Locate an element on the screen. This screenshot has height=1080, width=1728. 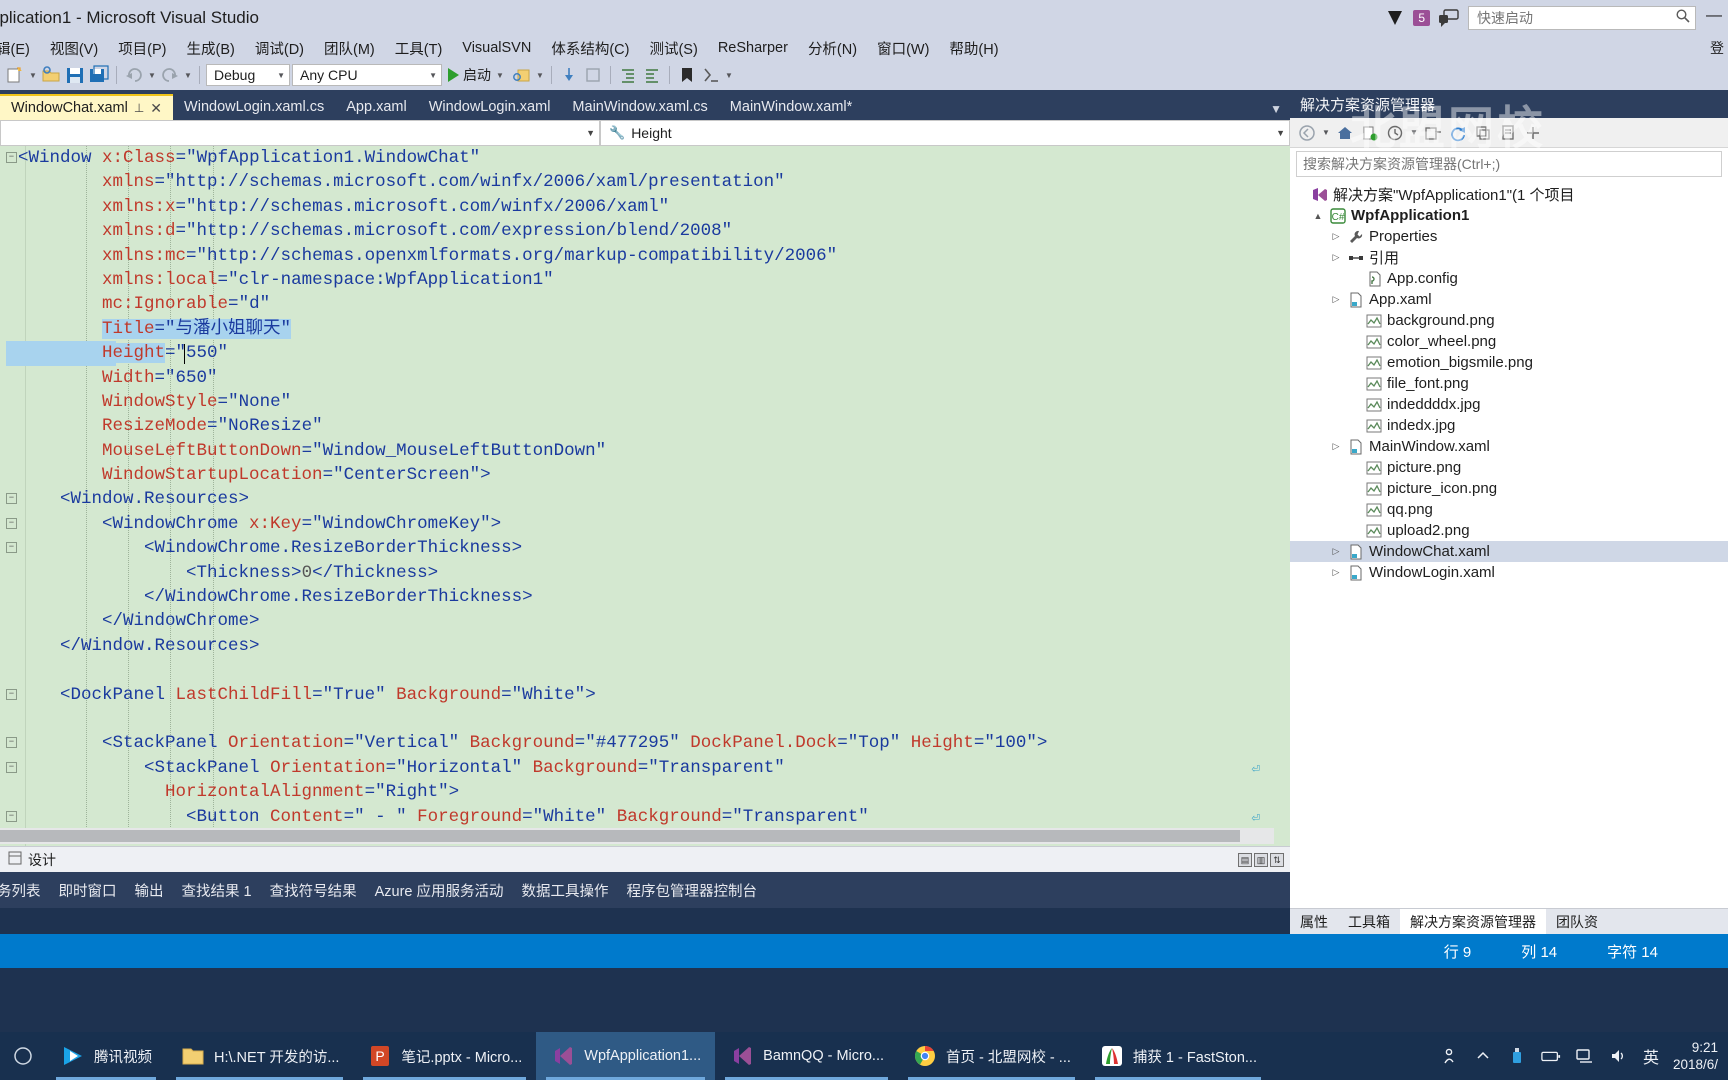
minimize-button: — is located at coordinates (1714, 17).